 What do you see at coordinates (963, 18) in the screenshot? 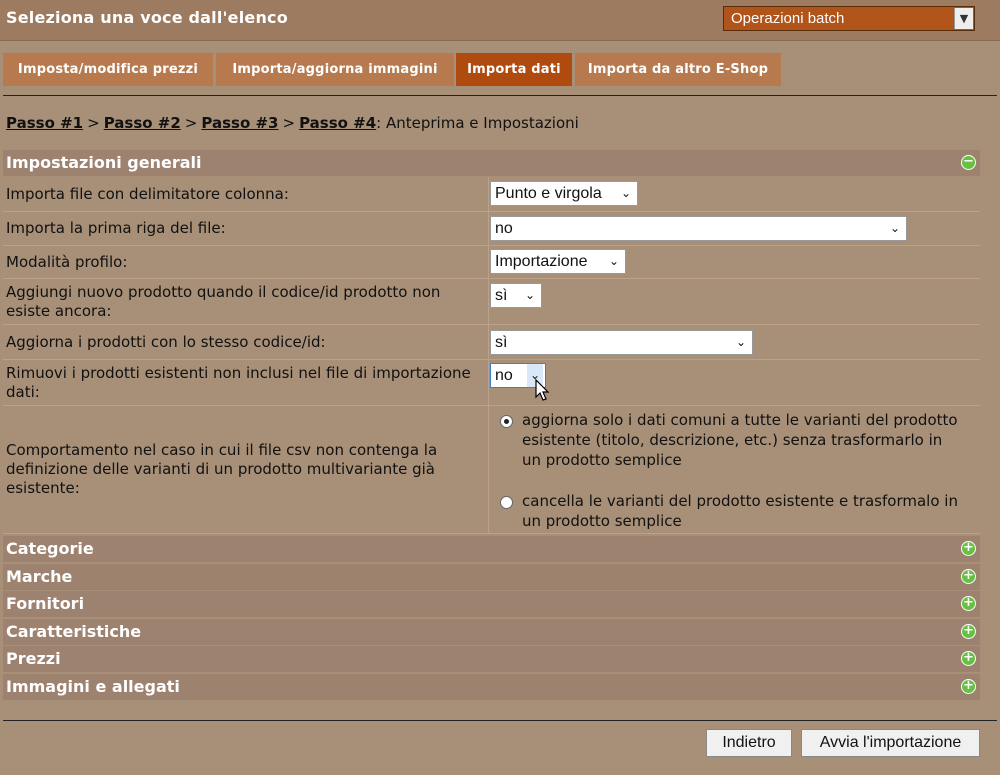
I see `chevron-down-icon: ▼` at bounding box center [963, 18].